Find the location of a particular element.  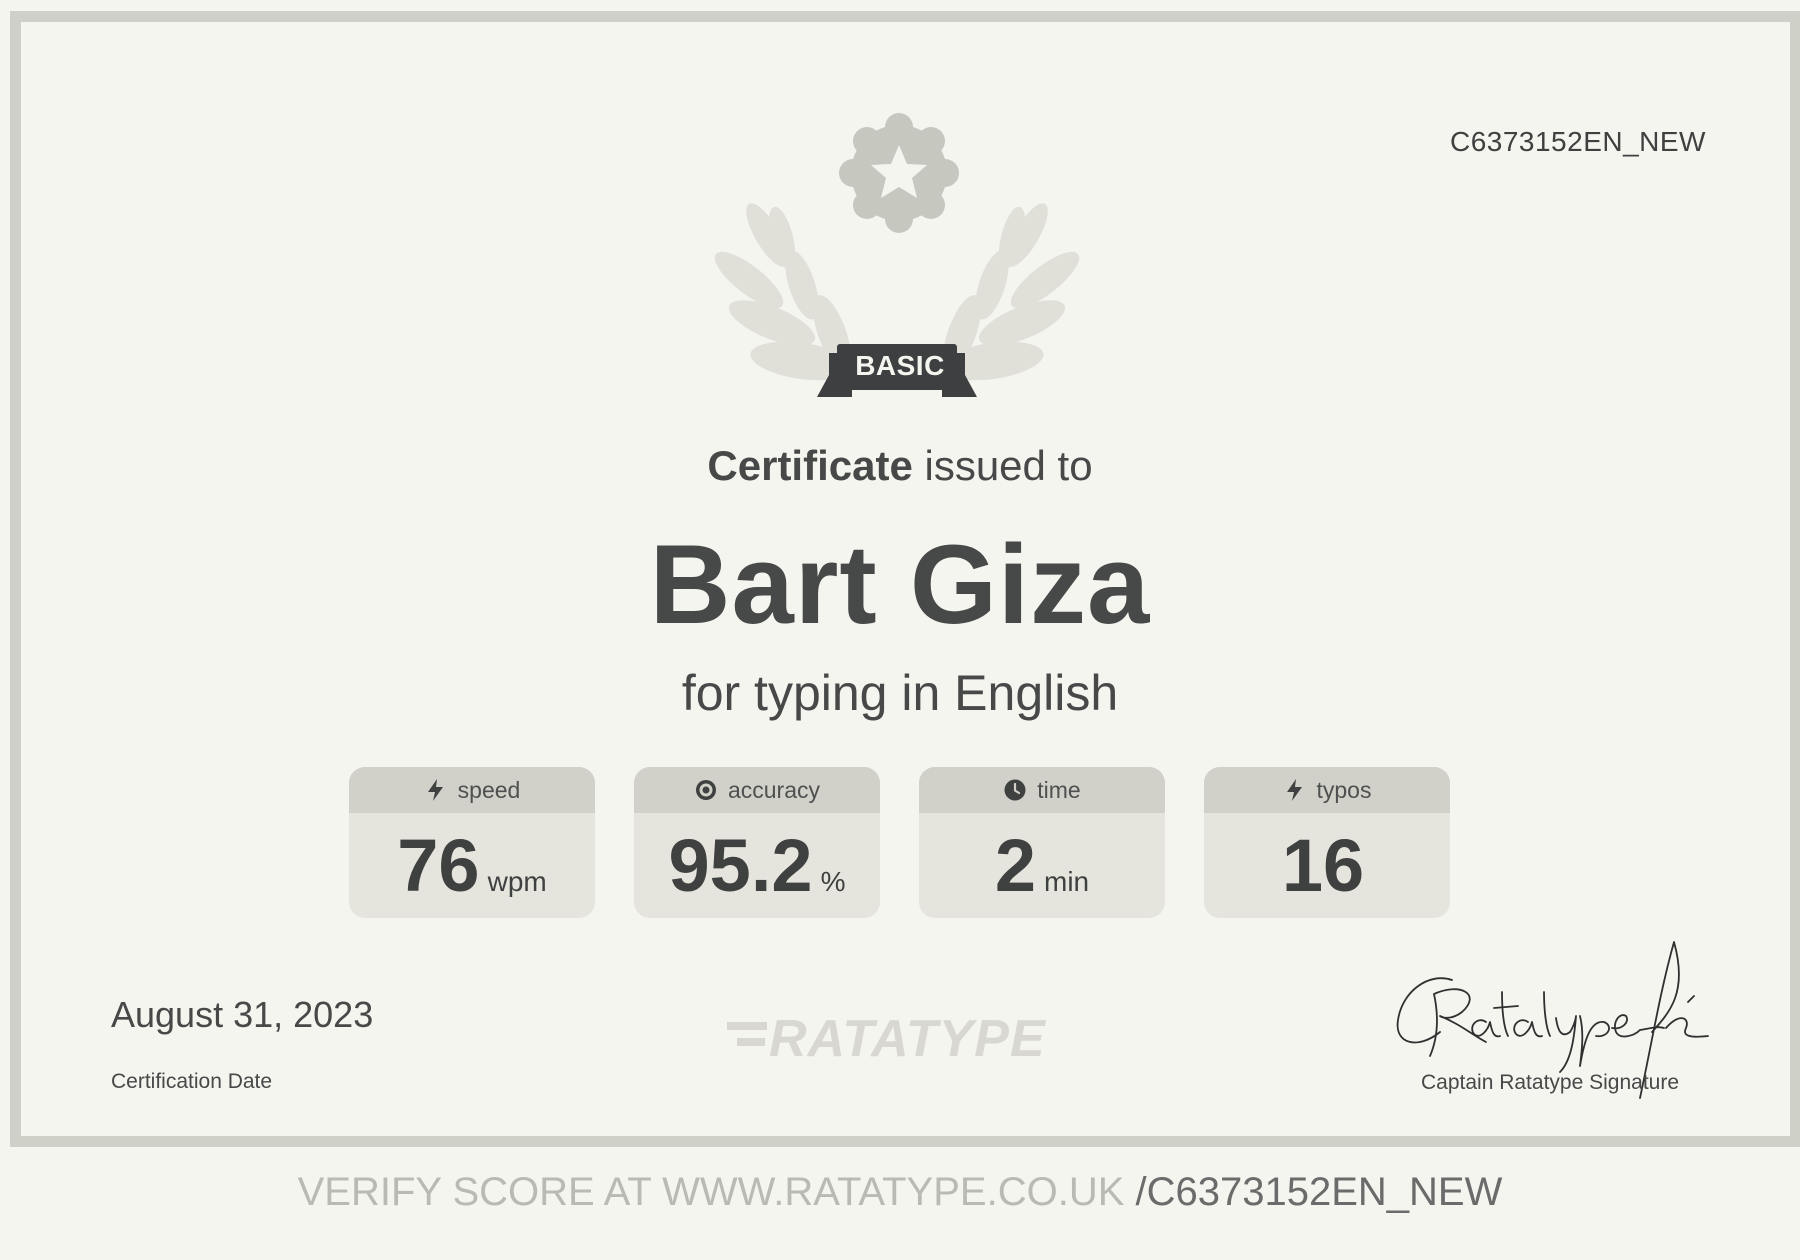

verify-prefix: VERIFY SCORE AT WWW.RATATYPE.CO.UK is located at coordinates (716, 1192).